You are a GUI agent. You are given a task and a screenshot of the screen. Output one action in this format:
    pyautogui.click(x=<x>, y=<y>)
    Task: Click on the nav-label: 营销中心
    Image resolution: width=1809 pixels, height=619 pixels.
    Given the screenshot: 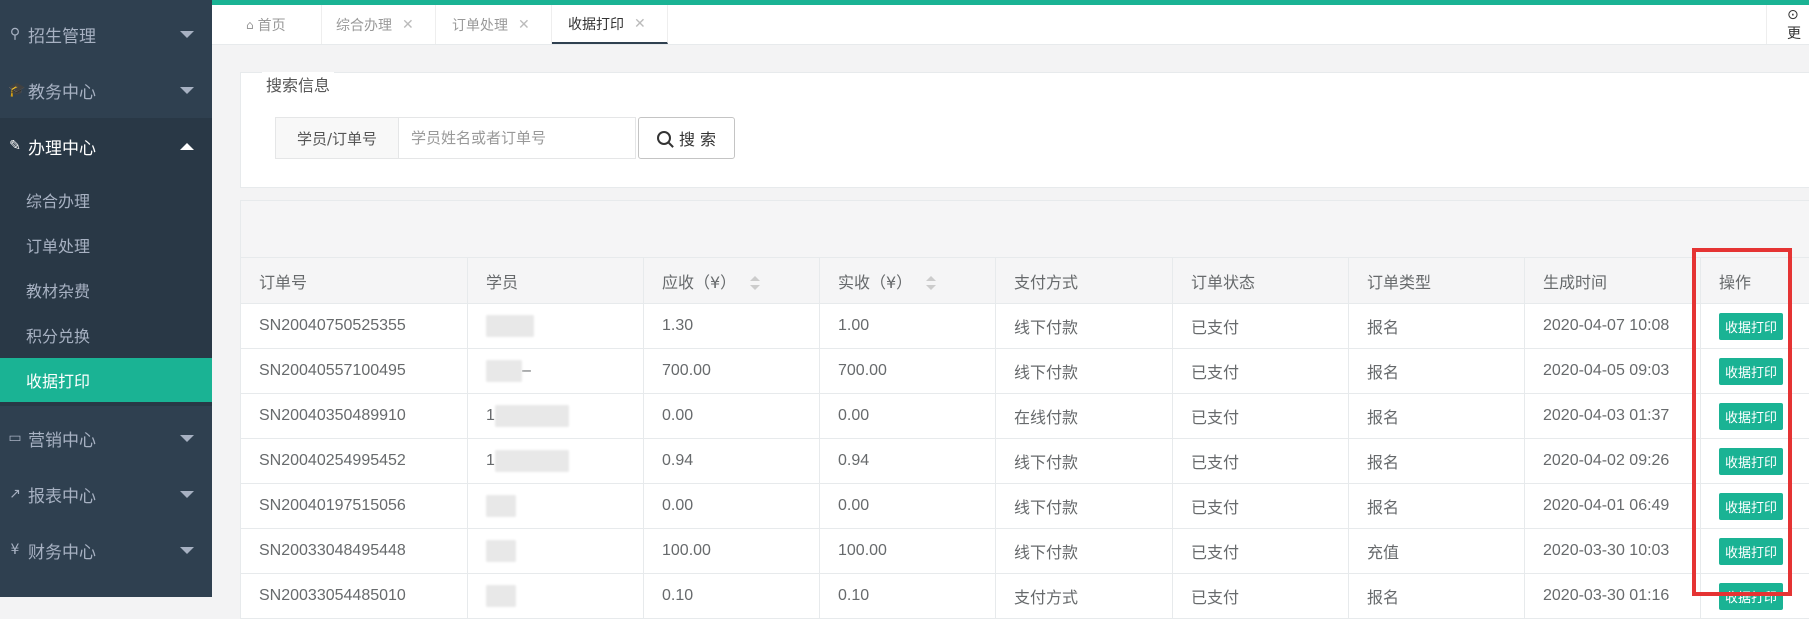 What is the action you would take?
    pyautogui.click(x=104, y=438)
    